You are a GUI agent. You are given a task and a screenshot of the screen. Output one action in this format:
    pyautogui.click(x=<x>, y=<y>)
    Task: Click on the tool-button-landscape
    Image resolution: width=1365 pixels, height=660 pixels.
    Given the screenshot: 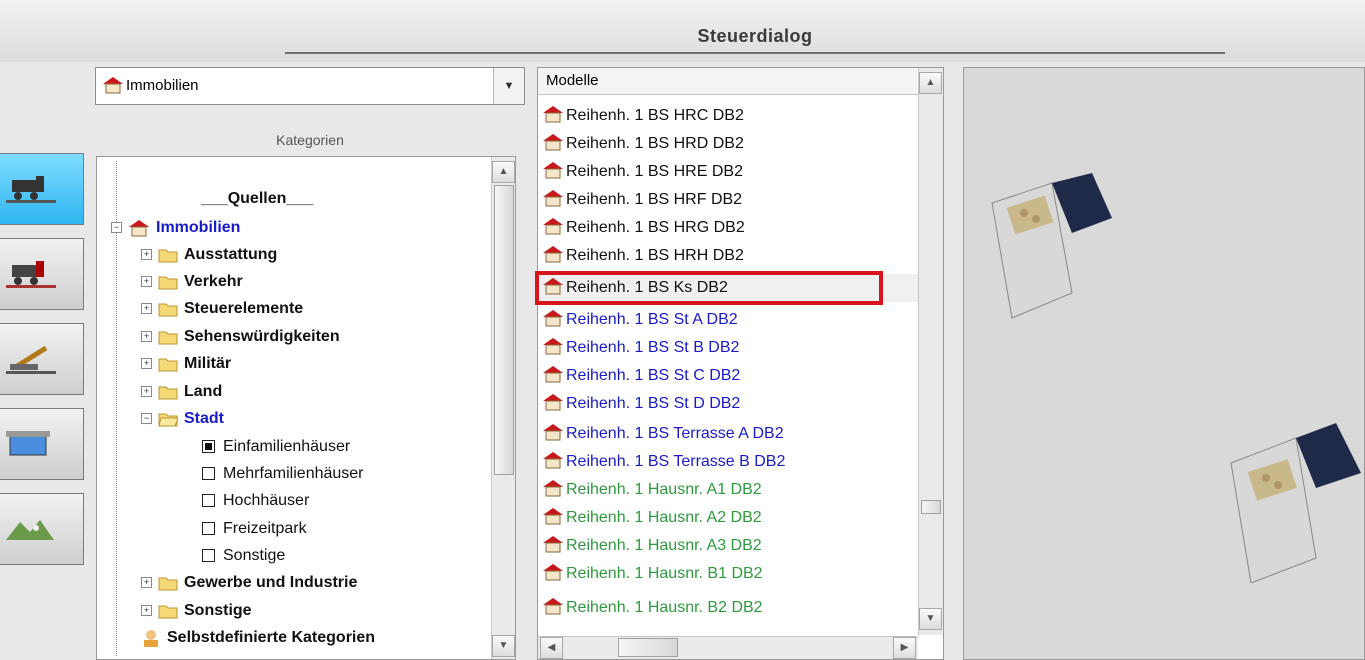 What is the action you would take?
    pyautogui.click(x=42, y=529)
    